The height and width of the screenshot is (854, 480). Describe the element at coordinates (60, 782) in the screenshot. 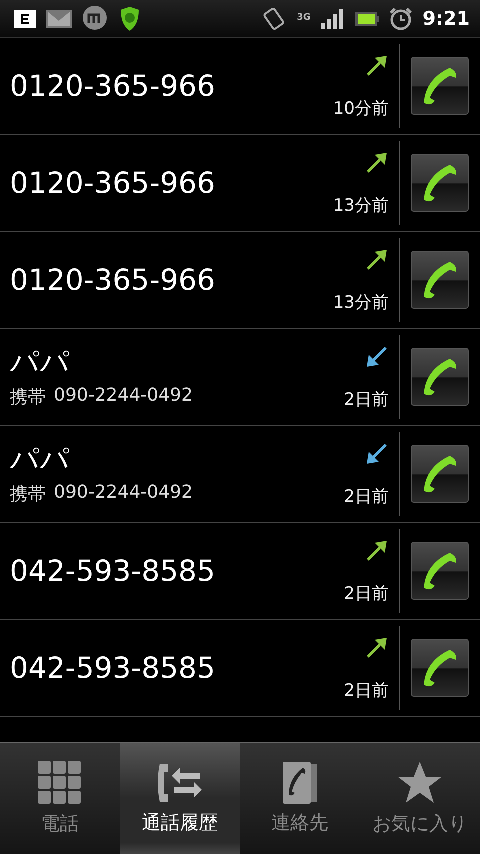

I see `dialpad-icon` at that location.